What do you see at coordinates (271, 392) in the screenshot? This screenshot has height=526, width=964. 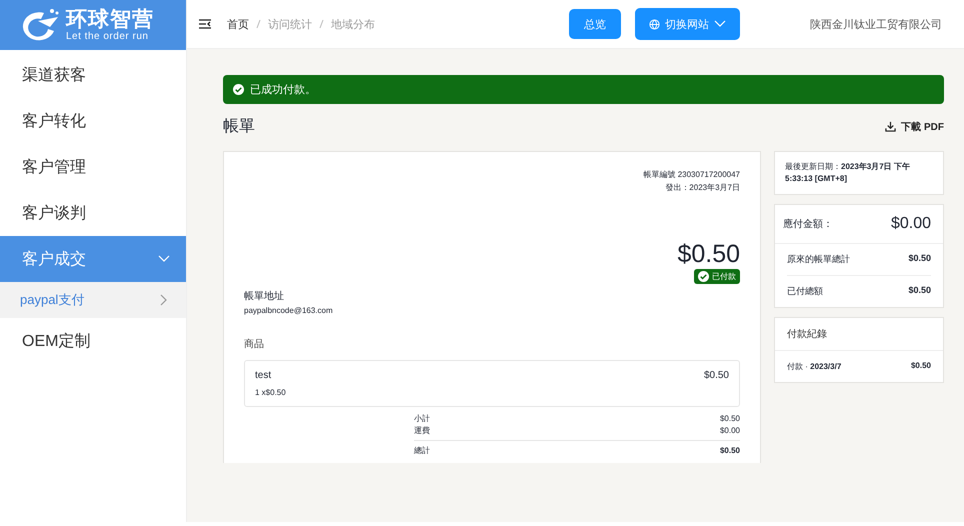 I see `item-quantity: 1 x$0.50` at bounding box center [271, 392].